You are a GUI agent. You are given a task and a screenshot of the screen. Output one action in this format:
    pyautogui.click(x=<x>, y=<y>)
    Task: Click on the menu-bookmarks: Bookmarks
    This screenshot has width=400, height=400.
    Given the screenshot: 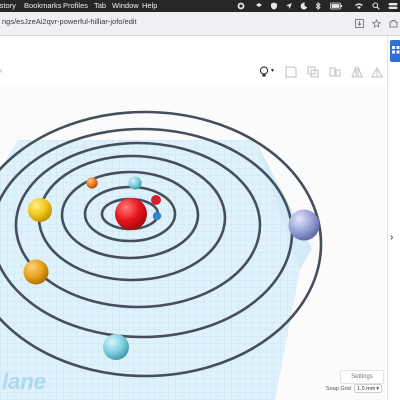 What is the action you would take?
    pyautogui.click(x=43, y=6)
    